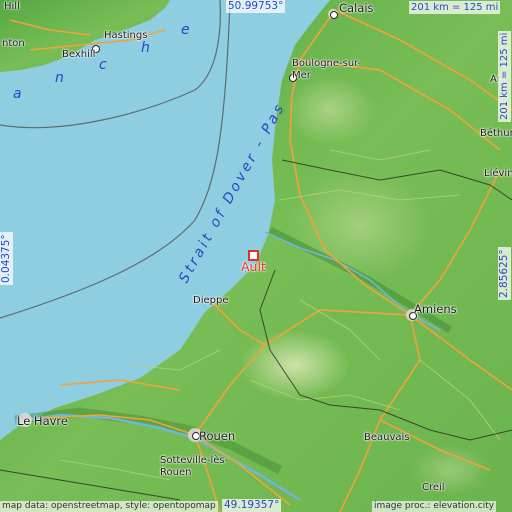  What do you see at coordinates (334, 15) in the screenshot?
I see `city-dot-calais` at bounding box center [334, 15].